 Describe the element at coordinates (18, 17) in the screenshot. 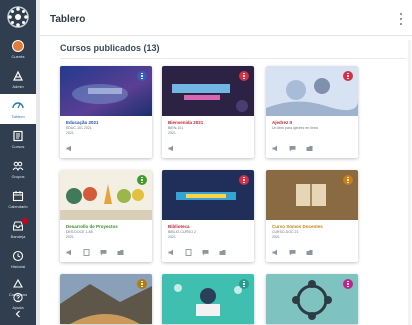

I see `canvas-logo` at that location.